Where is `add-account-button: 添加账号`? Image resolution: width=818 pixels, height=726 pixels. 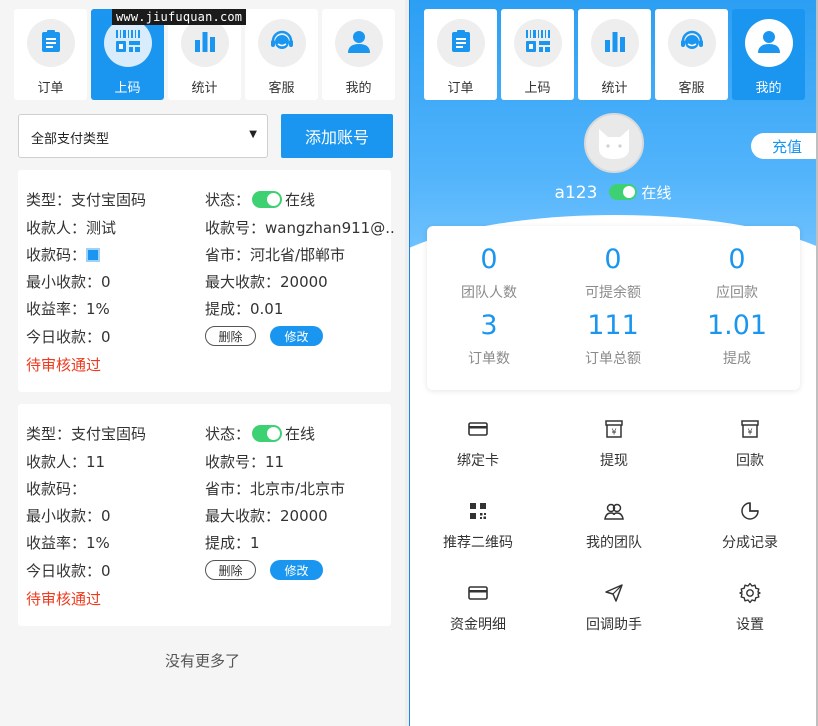 add-account-button: 添加账号 is located at coordinates (337, 136).